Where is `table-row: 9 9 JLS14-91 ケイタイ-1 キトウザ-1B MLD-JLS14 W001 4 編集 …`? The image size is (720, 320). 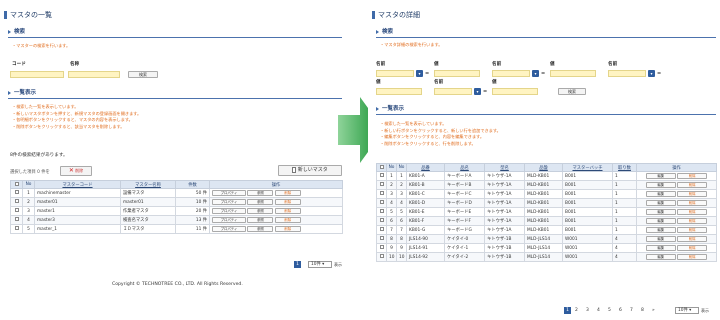
table-row: 9 9 JLS14-91 ケイタイ-1 キトウザ-1B MLD-JLS14 W001 4 編集 … is located at coordinates (546, 248).